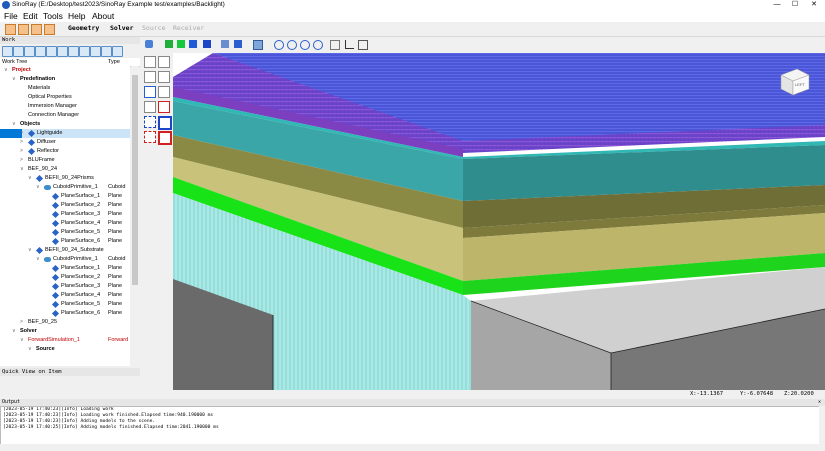 This screenshot has height=451, width=825. Describe the element at coordinates (65, 349) in the screenshot. I see `tree-node: ∨ Source` at that location.